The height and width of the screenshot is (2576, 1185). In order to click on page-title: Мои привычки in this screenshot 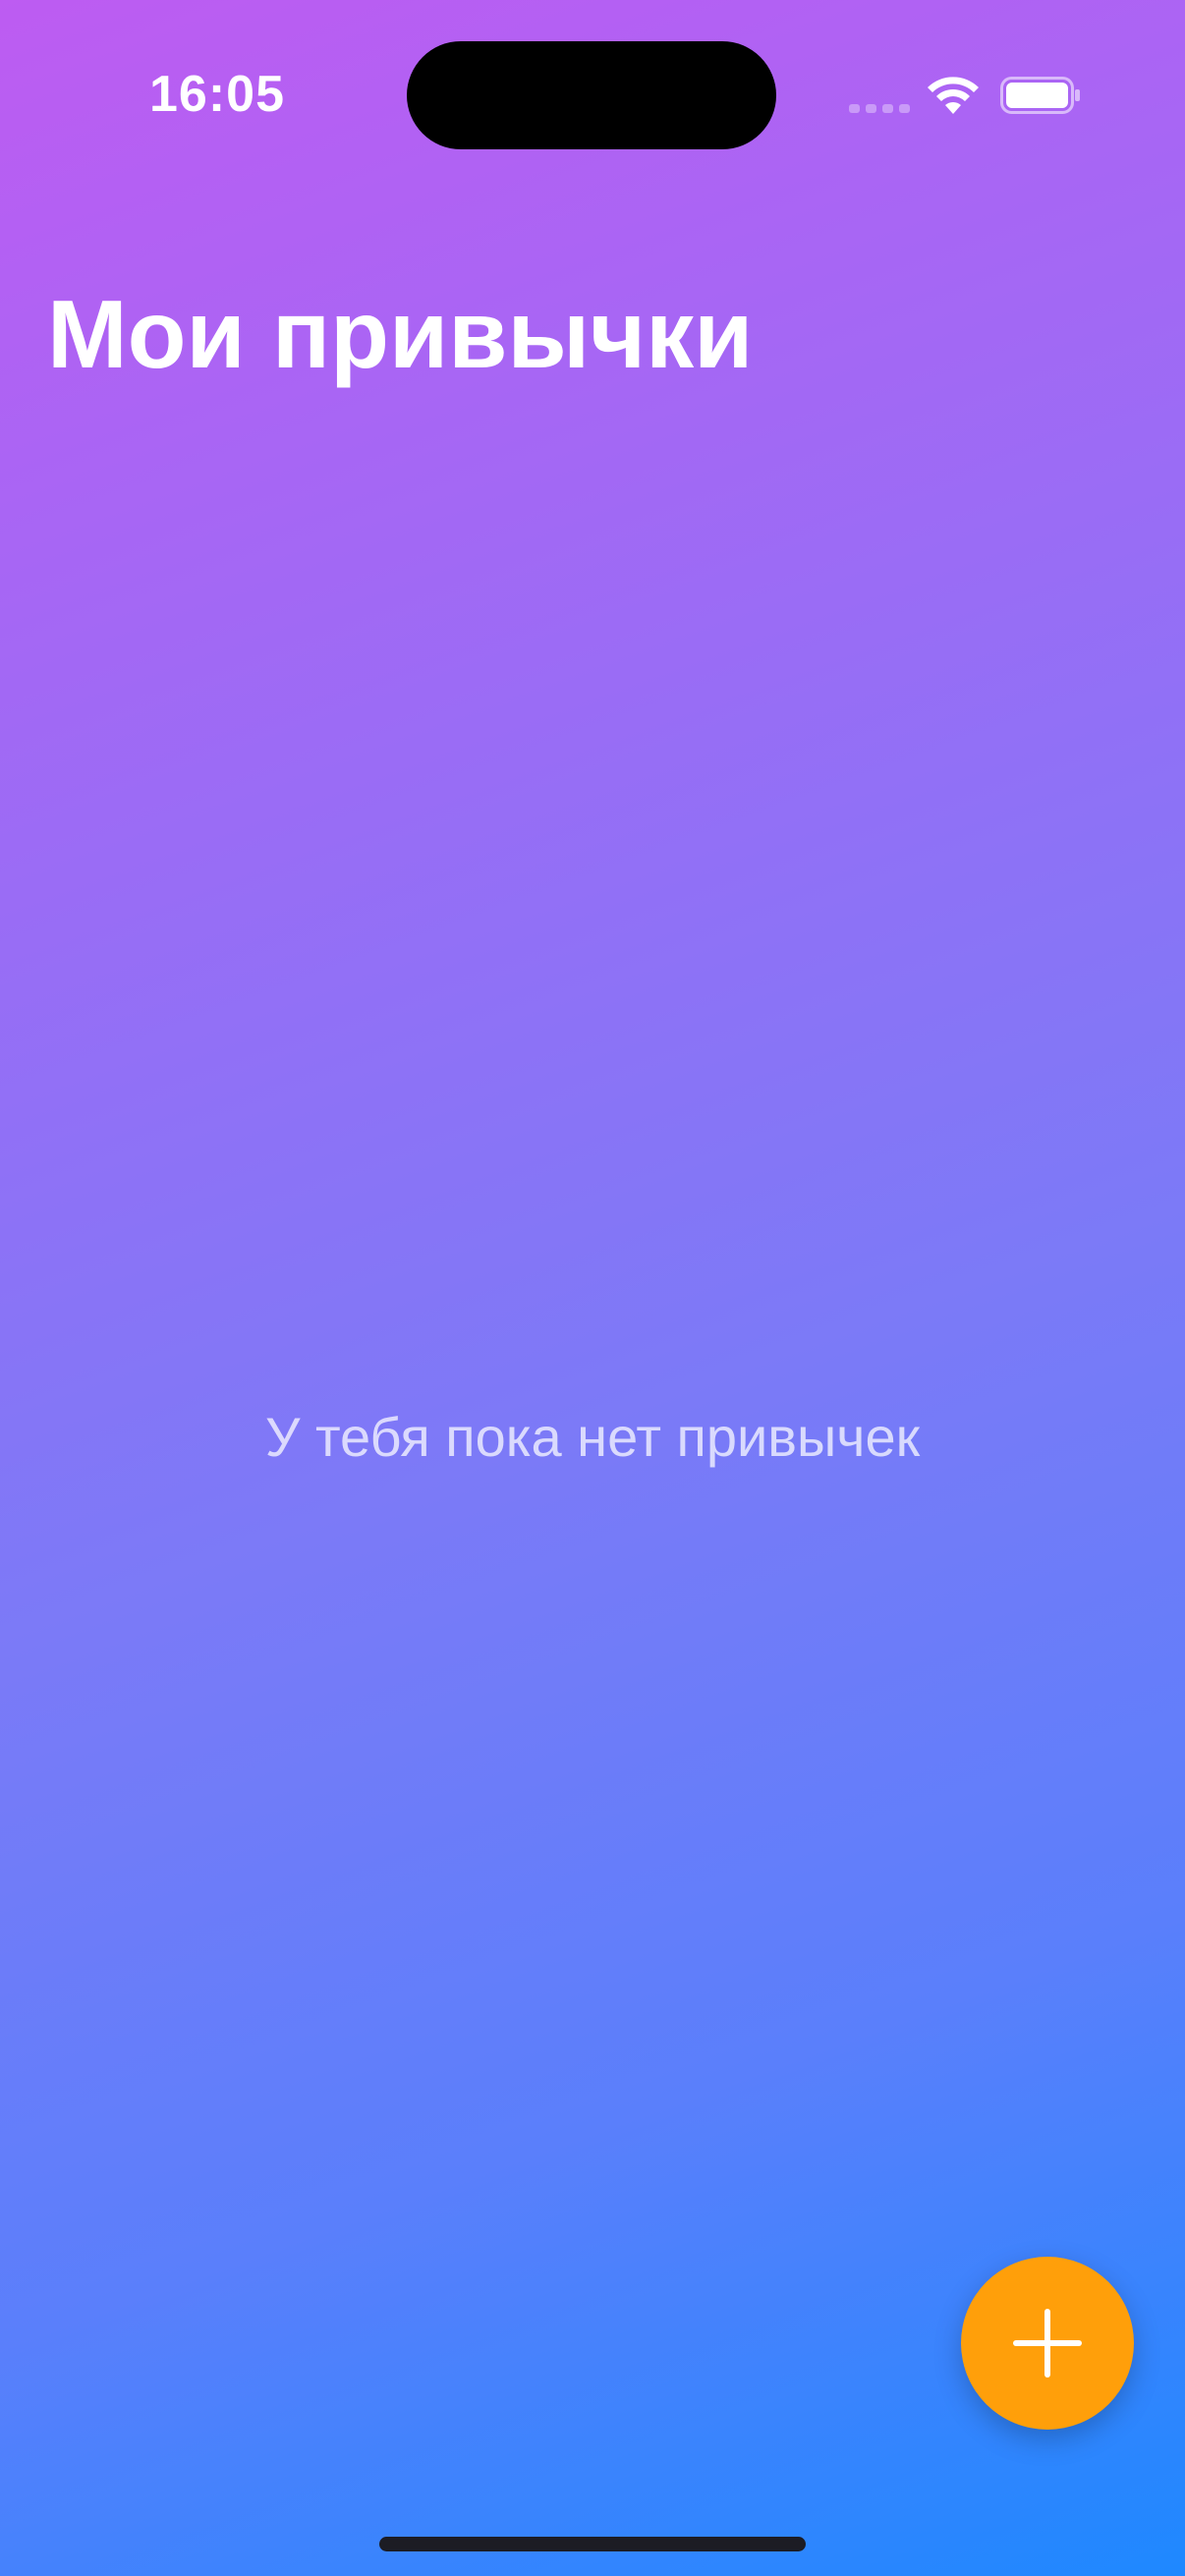, I will do `click(401, 334)`.